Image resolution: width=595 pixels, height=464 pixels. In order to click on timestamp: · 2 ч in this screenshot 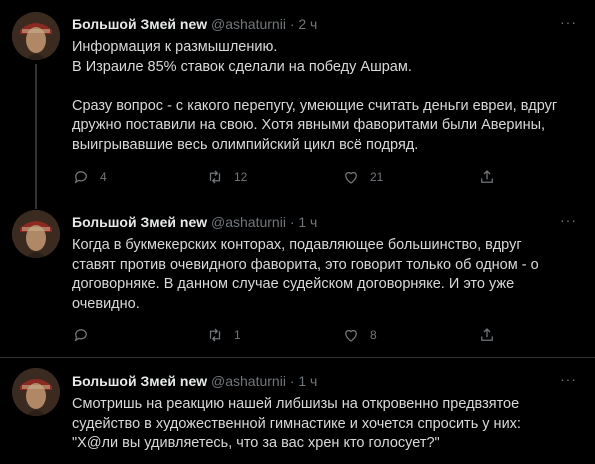, I will do `click(304, 24)`.